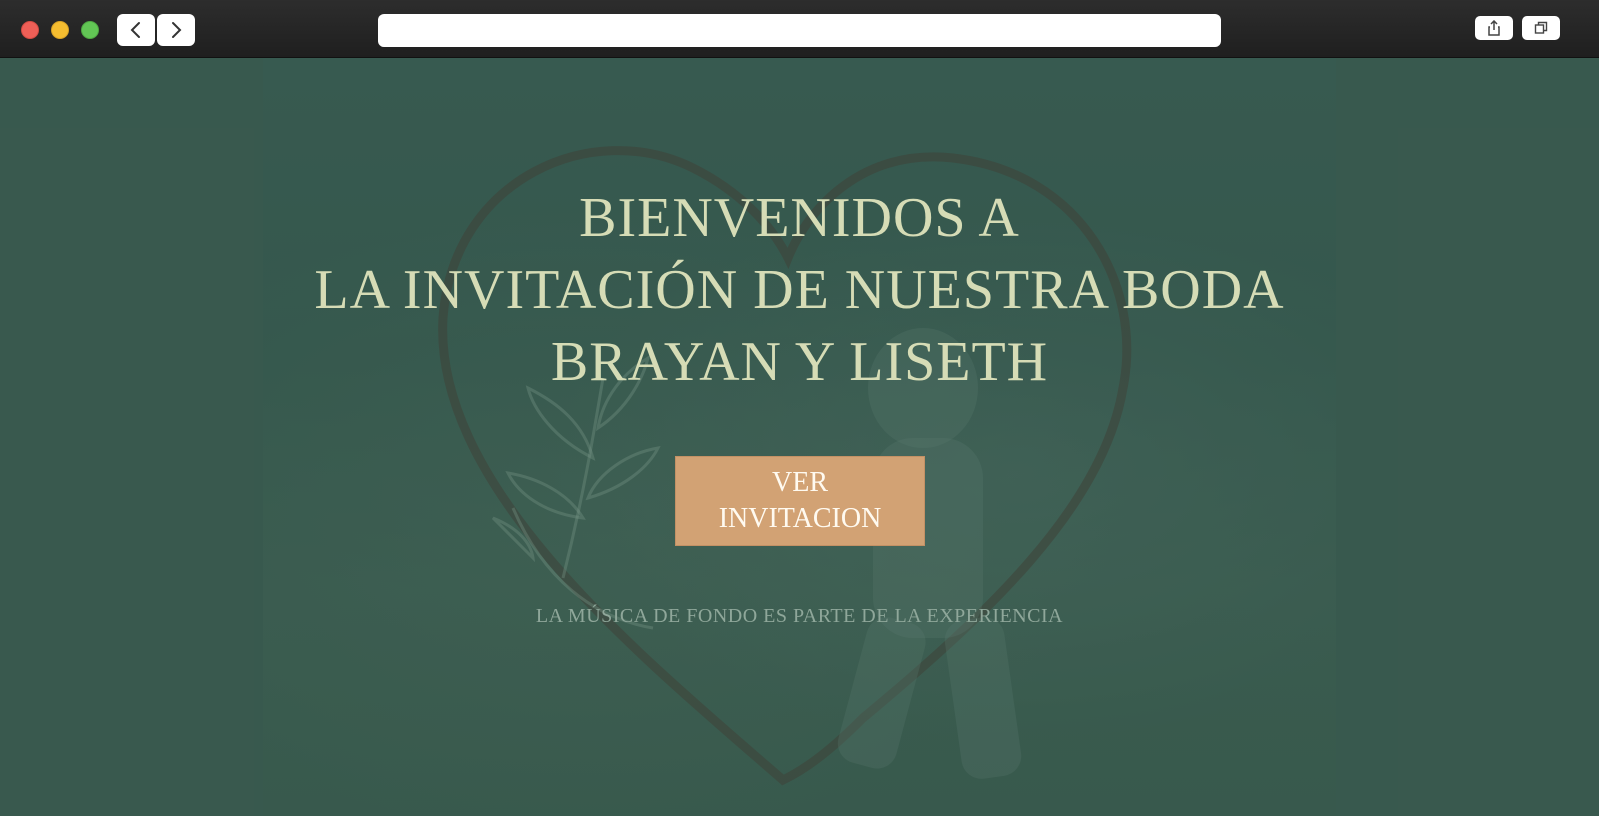 This screenshot has height=816, width=1599. What do you see at coordinates (30, 30) in the screenshot?
I see `close-window-button` at bounding box center [30, 30].